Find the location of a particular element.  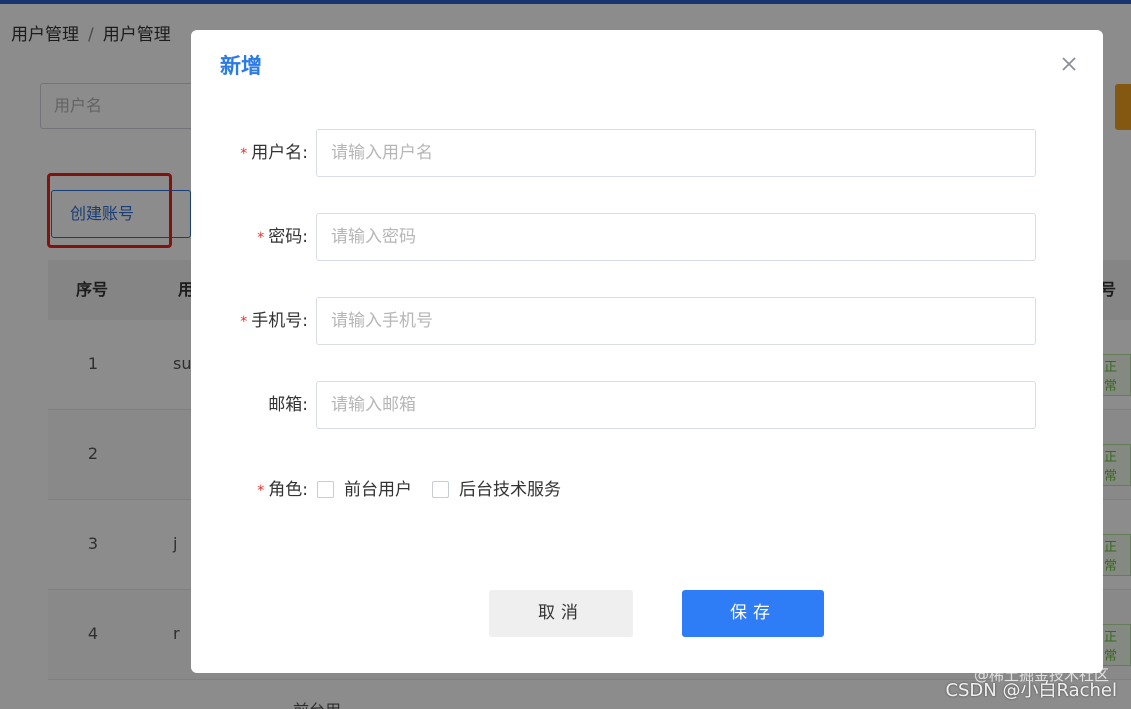

username-label: * 用户名: is located at coordinates (274, 153).